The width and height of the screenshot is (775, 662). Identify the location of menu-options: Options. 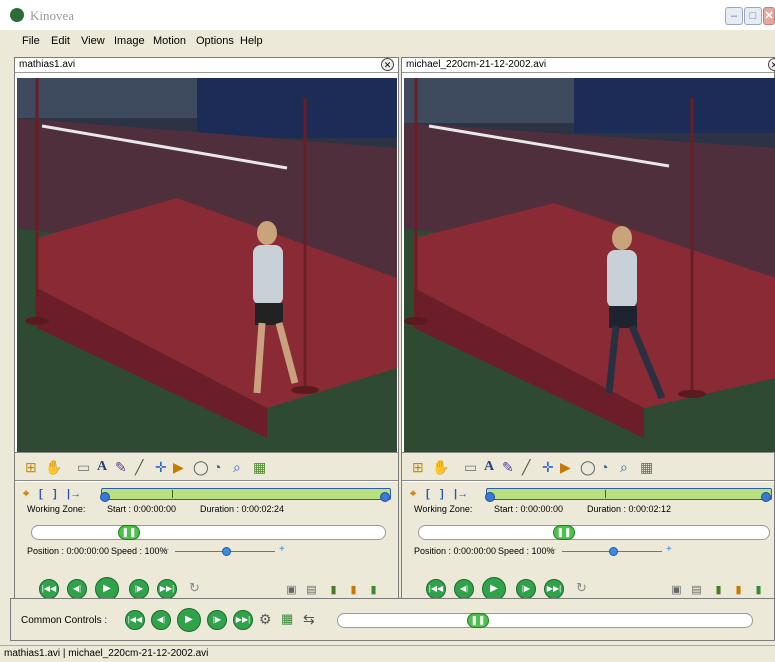
(215, 41).